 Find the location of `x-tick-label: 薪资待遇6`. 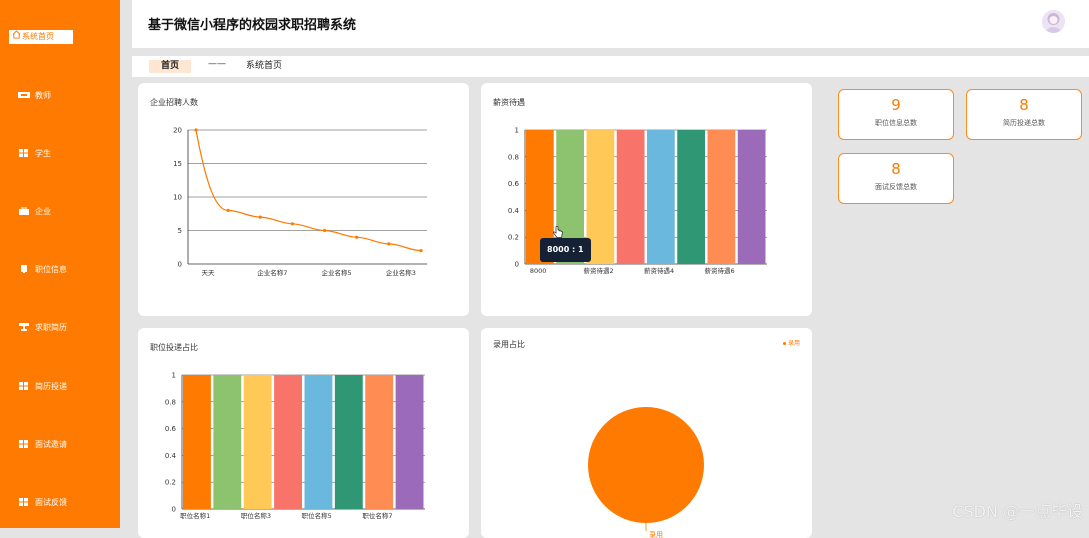

x-tick-label: 薪资待遇6 is located at coordinates (720, 270).